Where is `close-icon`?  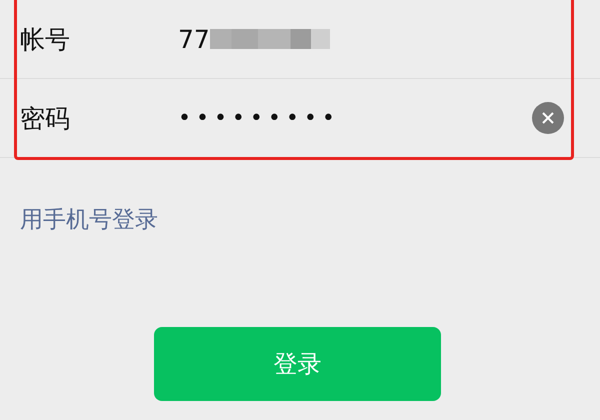 close-icon is located at coordinates (548, 118).